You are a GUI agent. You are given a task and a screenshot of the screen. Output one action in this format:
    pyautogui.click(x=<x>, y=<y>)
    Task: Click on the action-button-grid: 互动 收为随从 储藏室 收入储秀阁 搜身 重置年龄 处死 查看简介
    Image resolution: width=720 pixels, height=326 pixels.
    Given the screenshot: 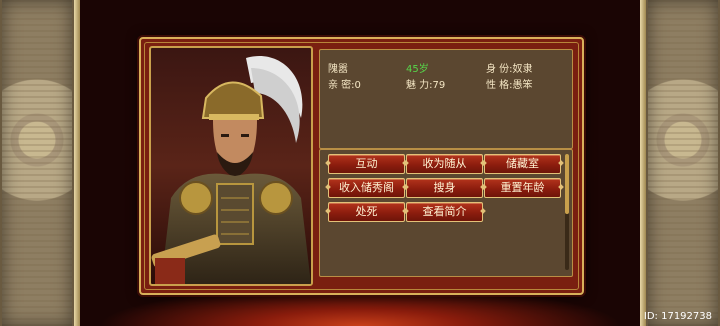 What is the action you would take?
    pyautogui.click(x=446, y=213)
    